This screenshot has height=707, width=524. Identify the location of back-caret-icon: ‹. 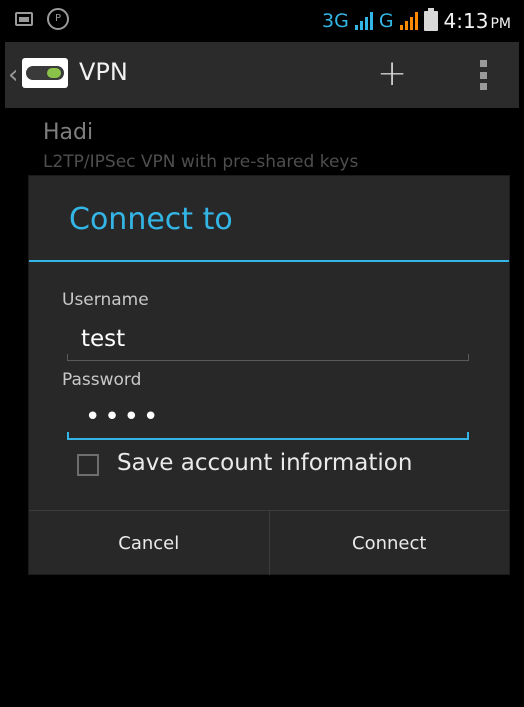
(13, 75).